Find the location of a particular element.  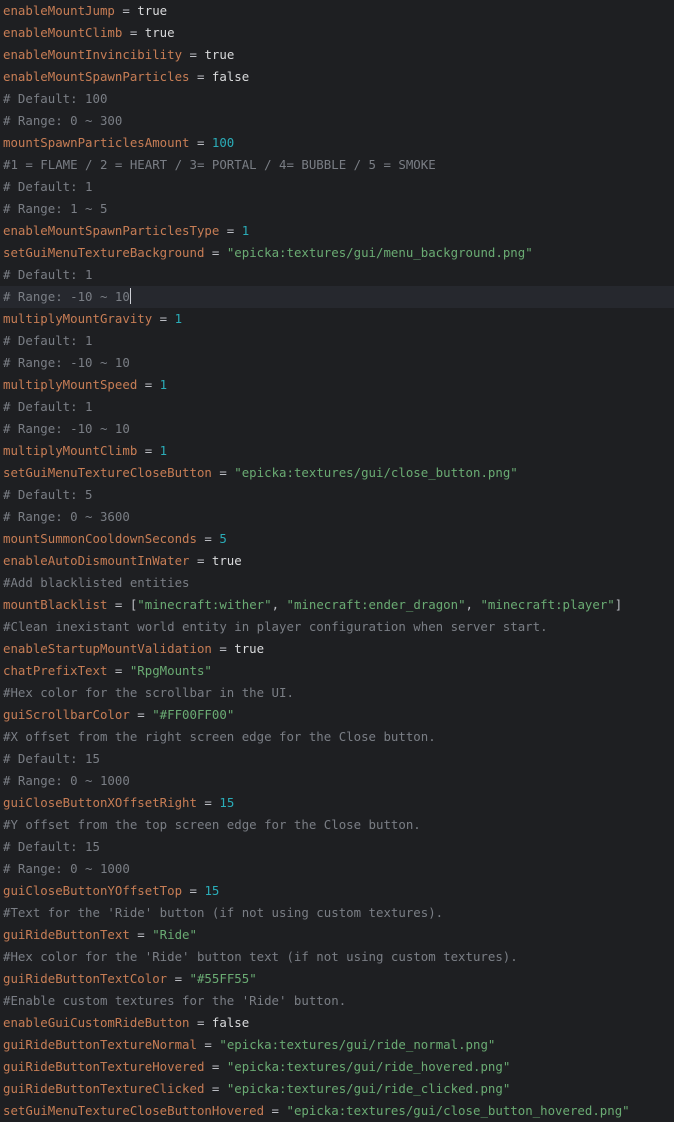

config-key: guiCloseButtonYOffsetTop is located at coordinates (93, 890).